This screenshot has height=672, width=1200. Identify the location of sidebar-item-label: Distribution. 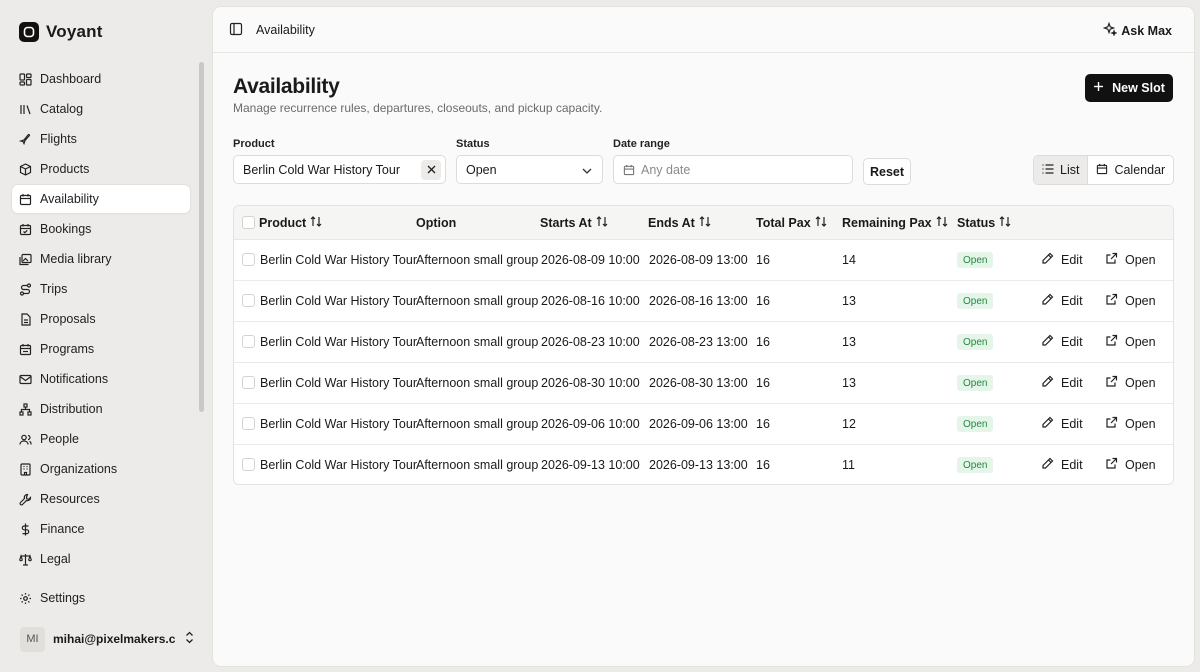
(71, 409).